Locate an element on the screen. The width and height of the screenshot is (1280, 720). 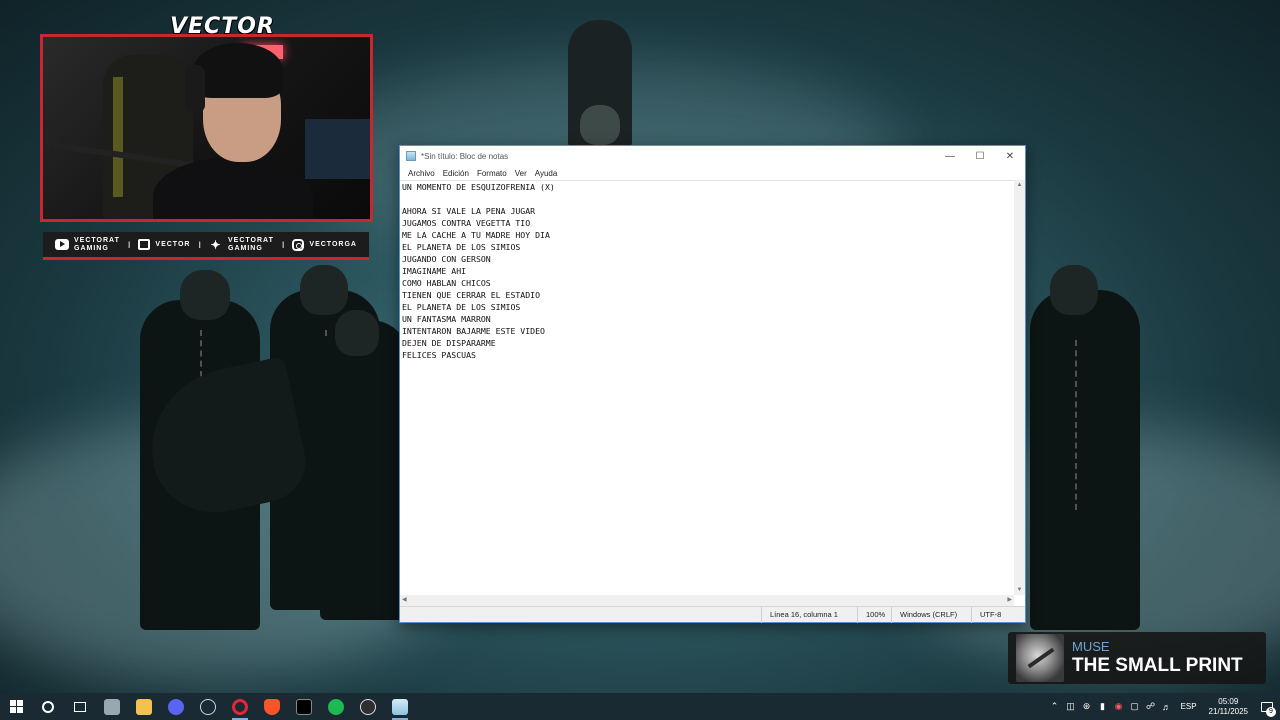
task-view-button is located at coordinates (80, 706).